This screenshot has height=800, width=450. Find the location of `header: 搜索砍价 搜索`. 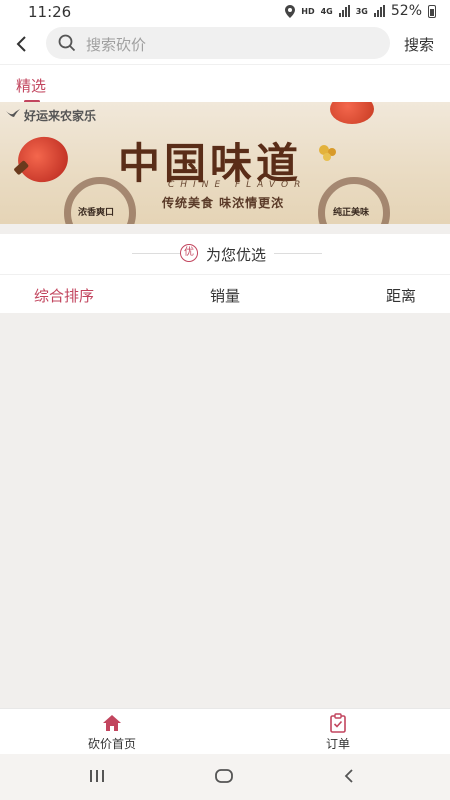

header: 搜索砍价 搜索 is located at coordinates (225, 44).